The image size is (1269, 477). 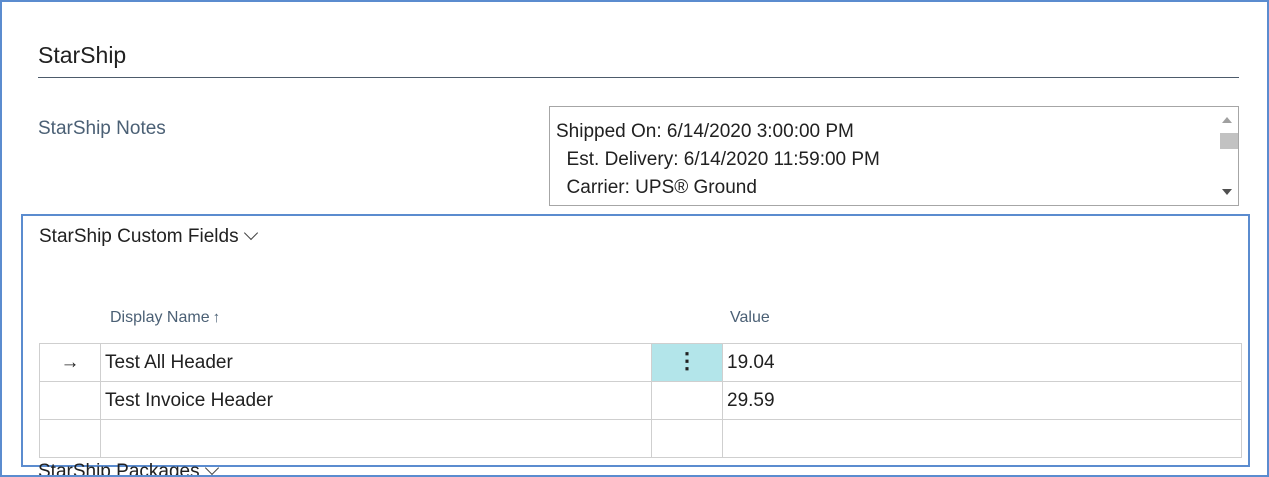 What do you see at coordinates (82, 55) in the screenshot?
I see `section-title: StarShip` at bounding box center [82, 55].